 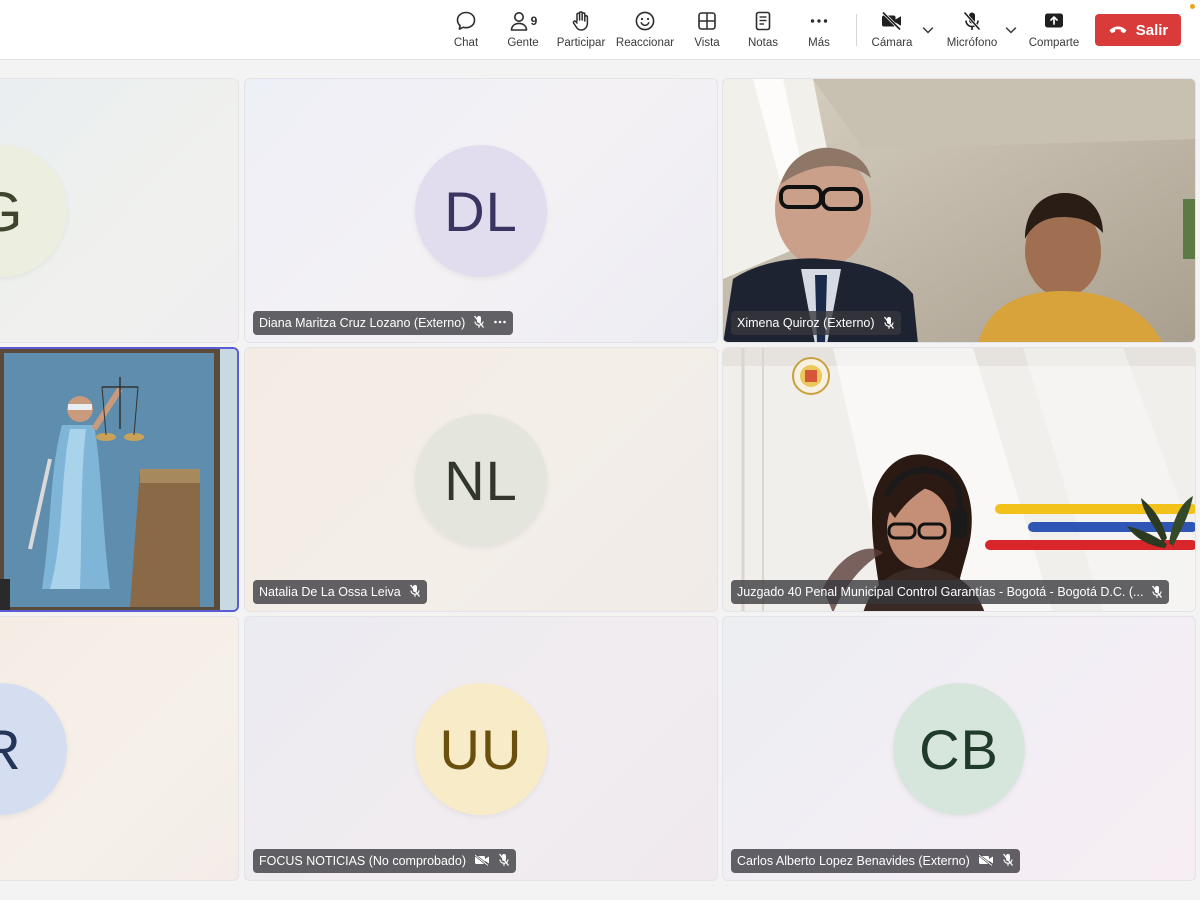 What do you see at coordinates (972, 43) in the screenshot?
I see `microphone-label: Micrófono` at bounding box center [972, 43].